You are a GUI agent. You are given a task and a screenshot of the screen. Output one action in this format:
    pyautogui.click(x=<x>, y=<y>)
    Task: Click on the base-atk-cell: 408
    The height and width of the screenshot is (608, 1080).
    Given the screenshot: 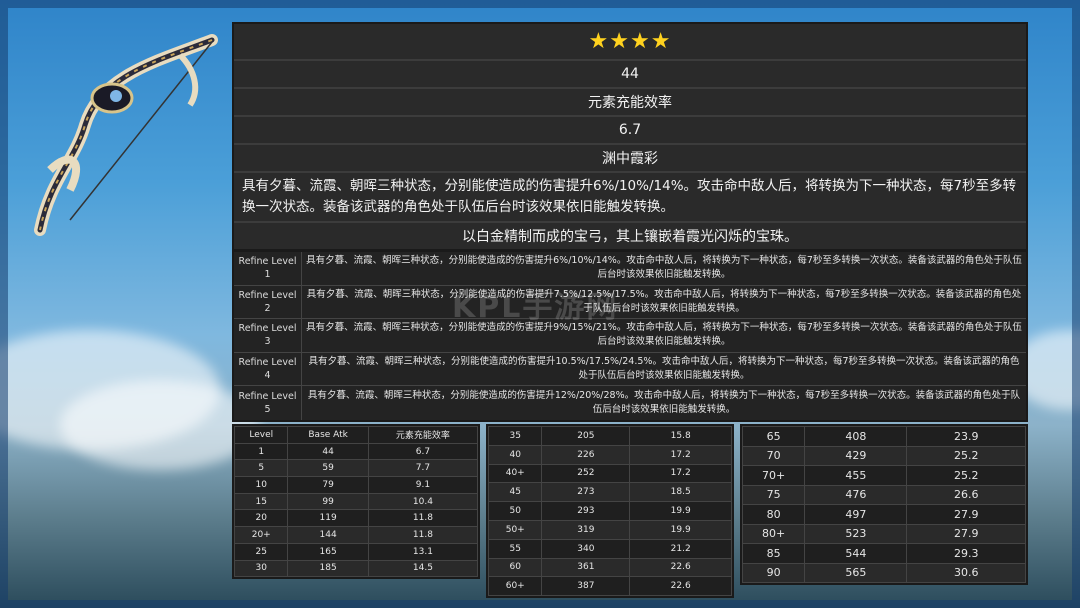 What is the action you would take?
    pyautogui.click(x=856, y=436)
    